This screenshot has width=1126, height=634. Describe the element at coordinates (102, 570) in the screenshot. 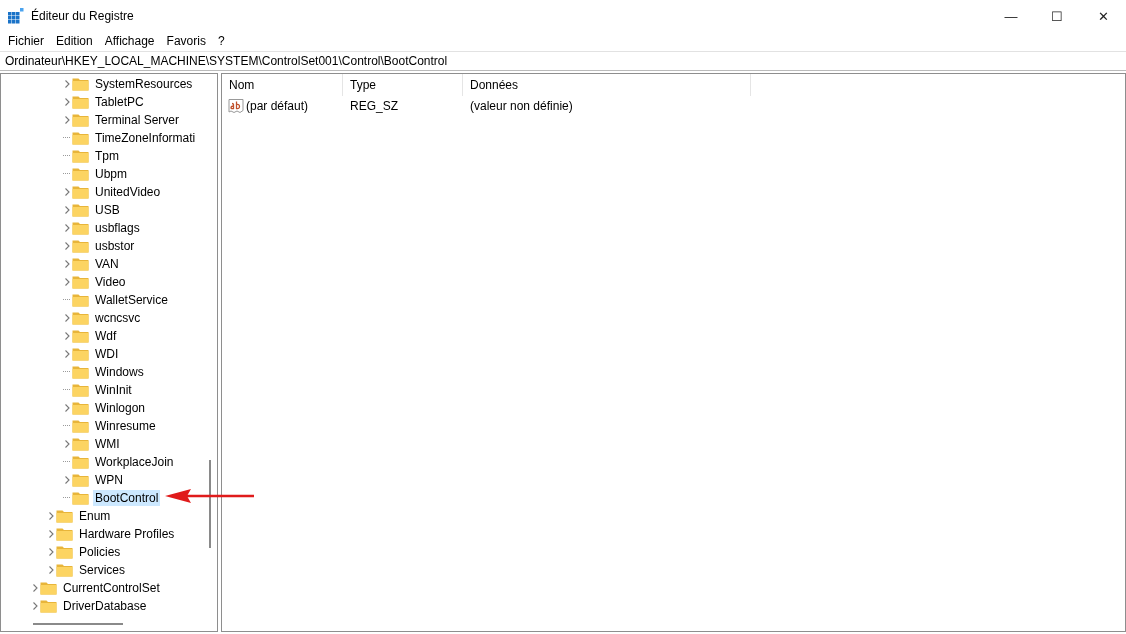

I see `tree-item: Services` at that location.